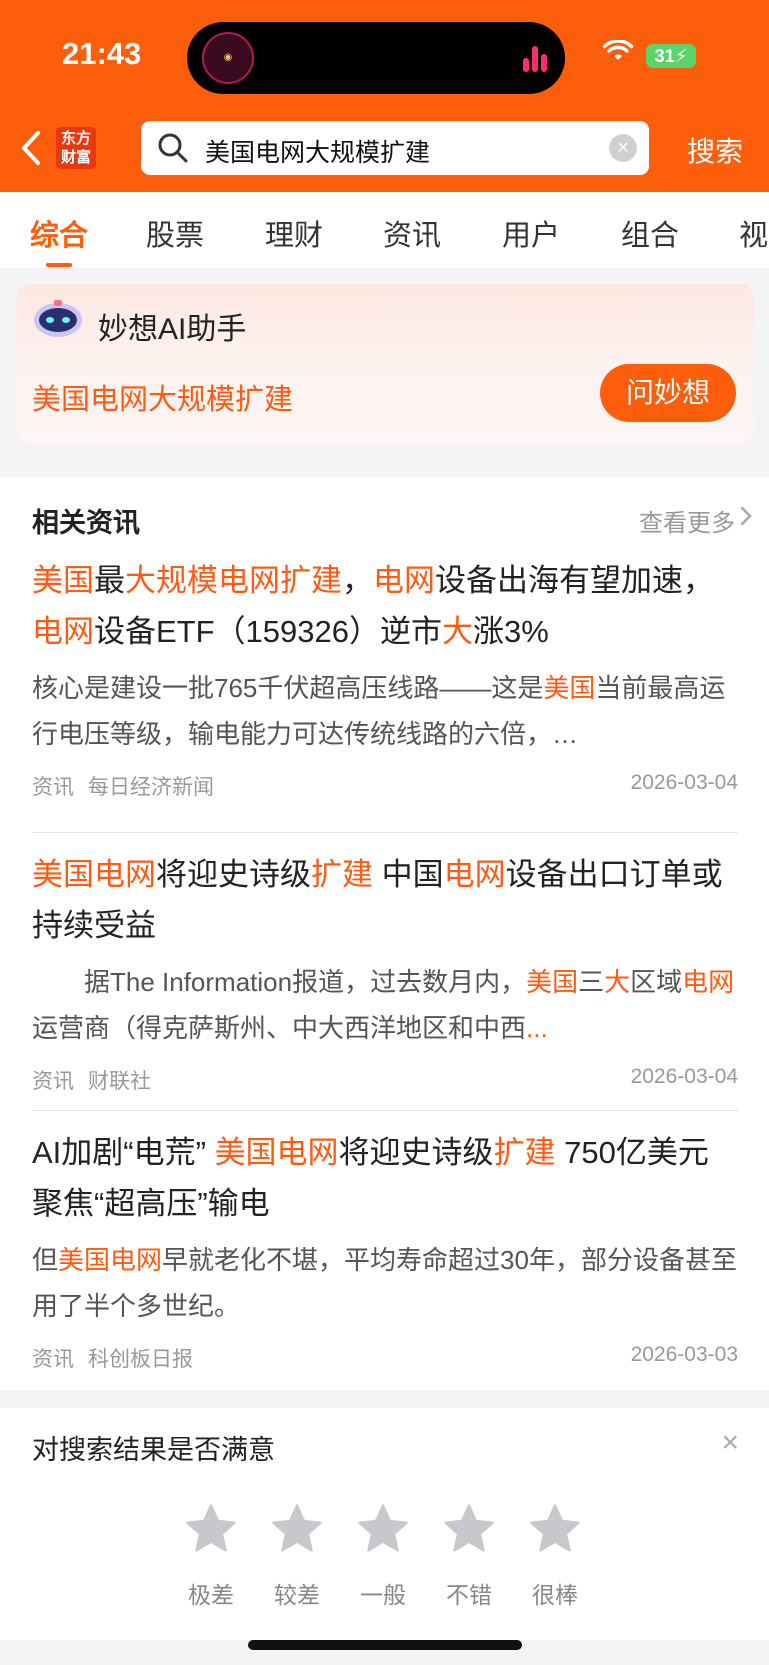 This screenshot has width=769, height=1665. I want to click on news-summary: 但美国电网早就老化不堪，平均寿命超过30年，部分设备甚至用了半个多世纪。, so click(385, 1283).